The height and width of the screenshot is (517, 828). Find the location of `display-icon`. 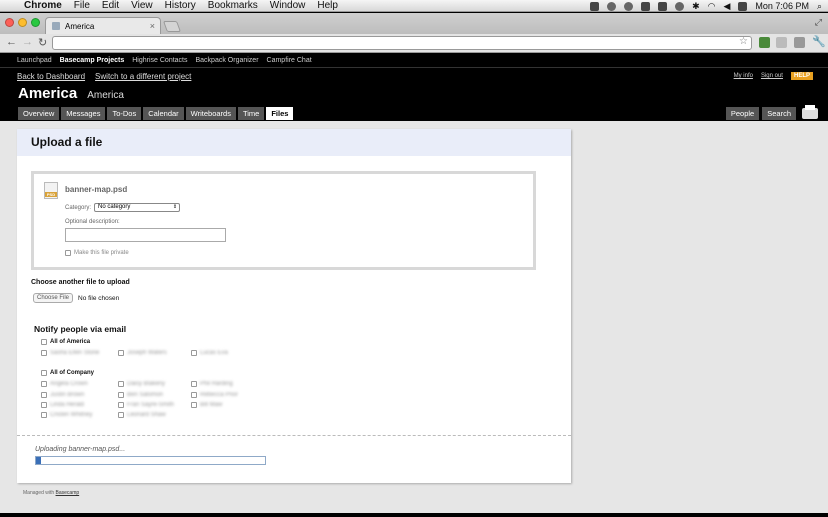

display-icon is located at coordinates (663, 6).